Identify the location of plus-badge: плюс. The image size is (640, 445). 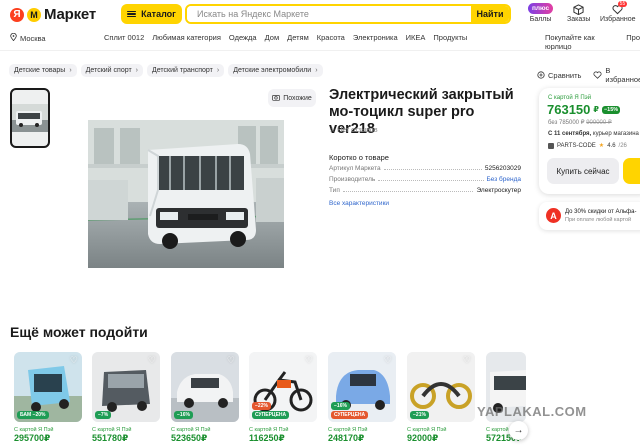
(541, 8).